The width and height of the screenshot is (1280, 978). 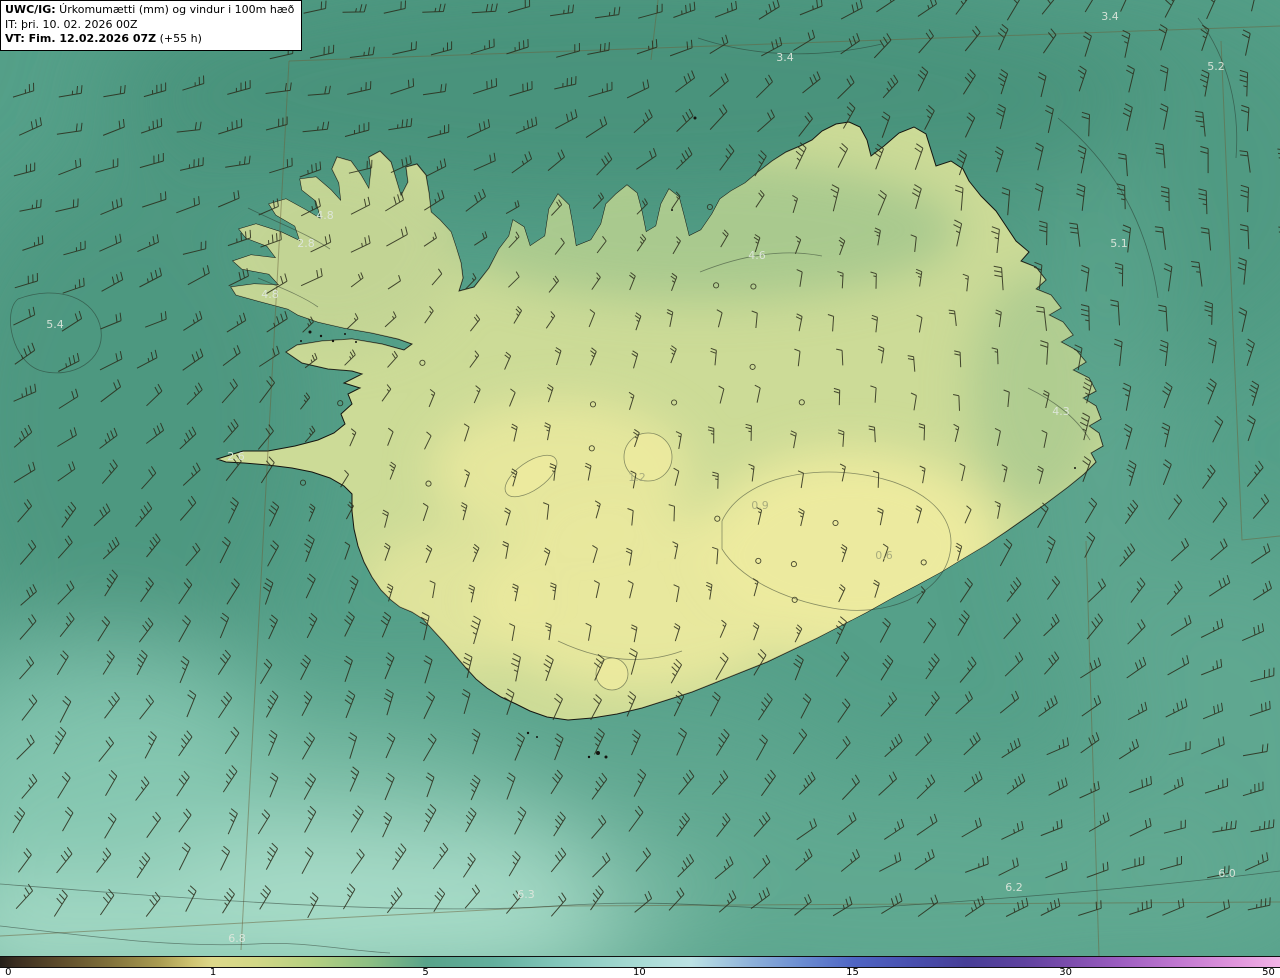 What do you see at coordinates (236, 456) in the screenshot?
I see `contour-label: 2.6` at bounding box center [236, 456].